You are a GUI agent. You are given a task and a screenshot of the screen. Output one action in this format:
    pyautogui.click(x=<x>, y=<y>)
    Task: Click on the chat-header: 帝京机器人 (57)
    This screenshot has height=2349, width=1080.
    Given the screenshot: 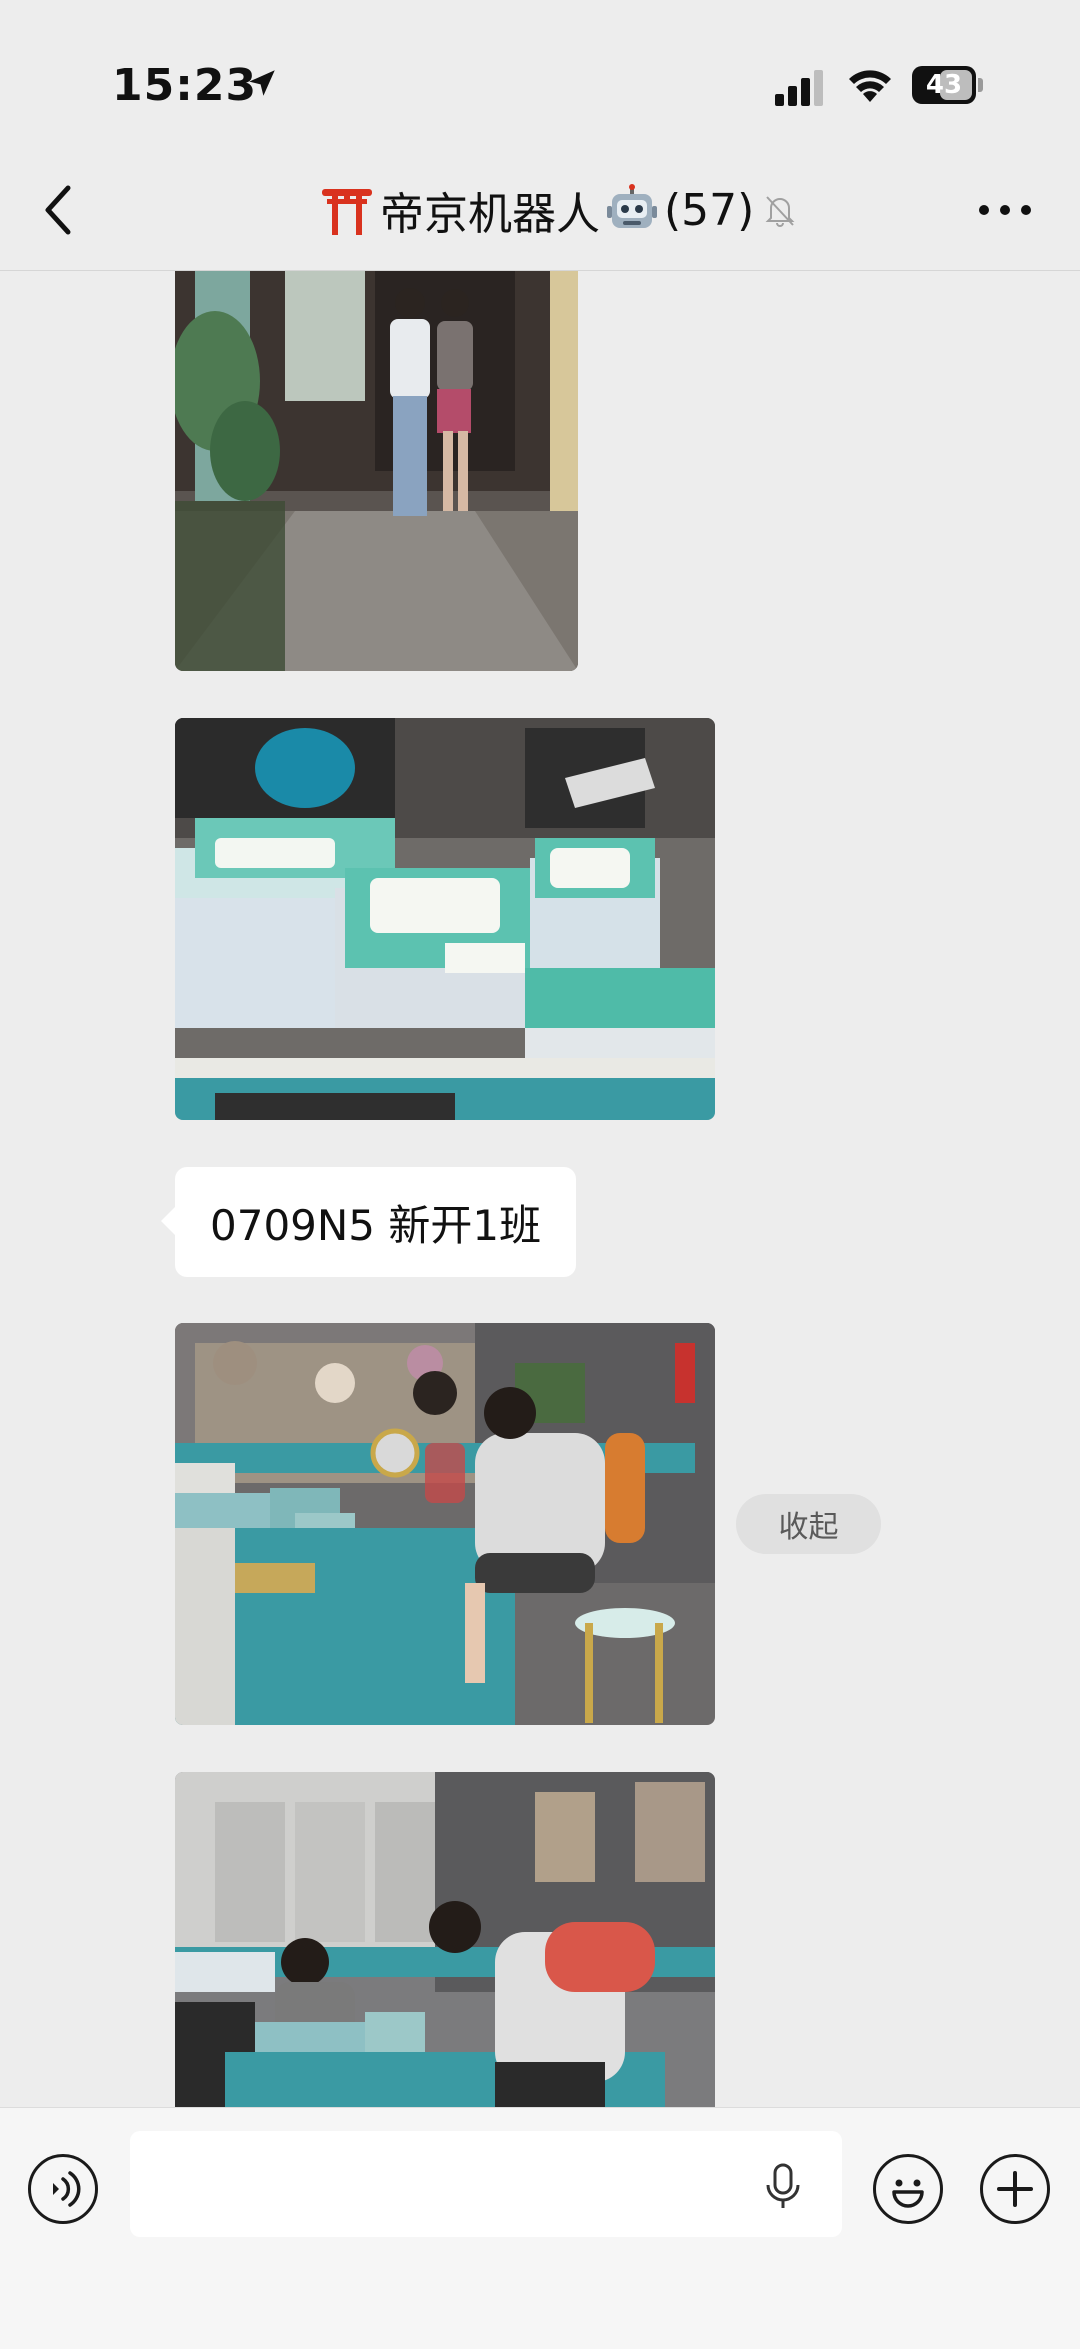 What is the action you would take?
    pyautogui.click(x=540, y=210)
    